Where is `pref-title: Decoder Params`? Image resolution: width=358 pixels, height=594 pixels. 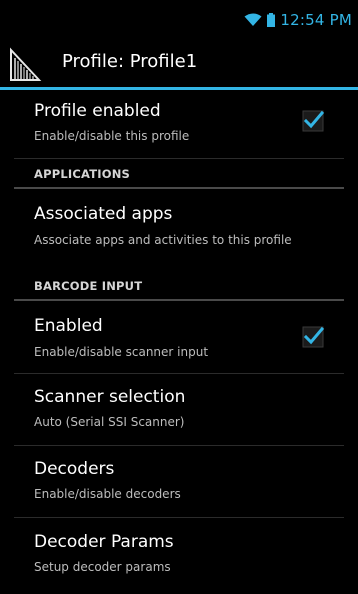 pref-title: Decoder Params is located at coordinates (104, 542).